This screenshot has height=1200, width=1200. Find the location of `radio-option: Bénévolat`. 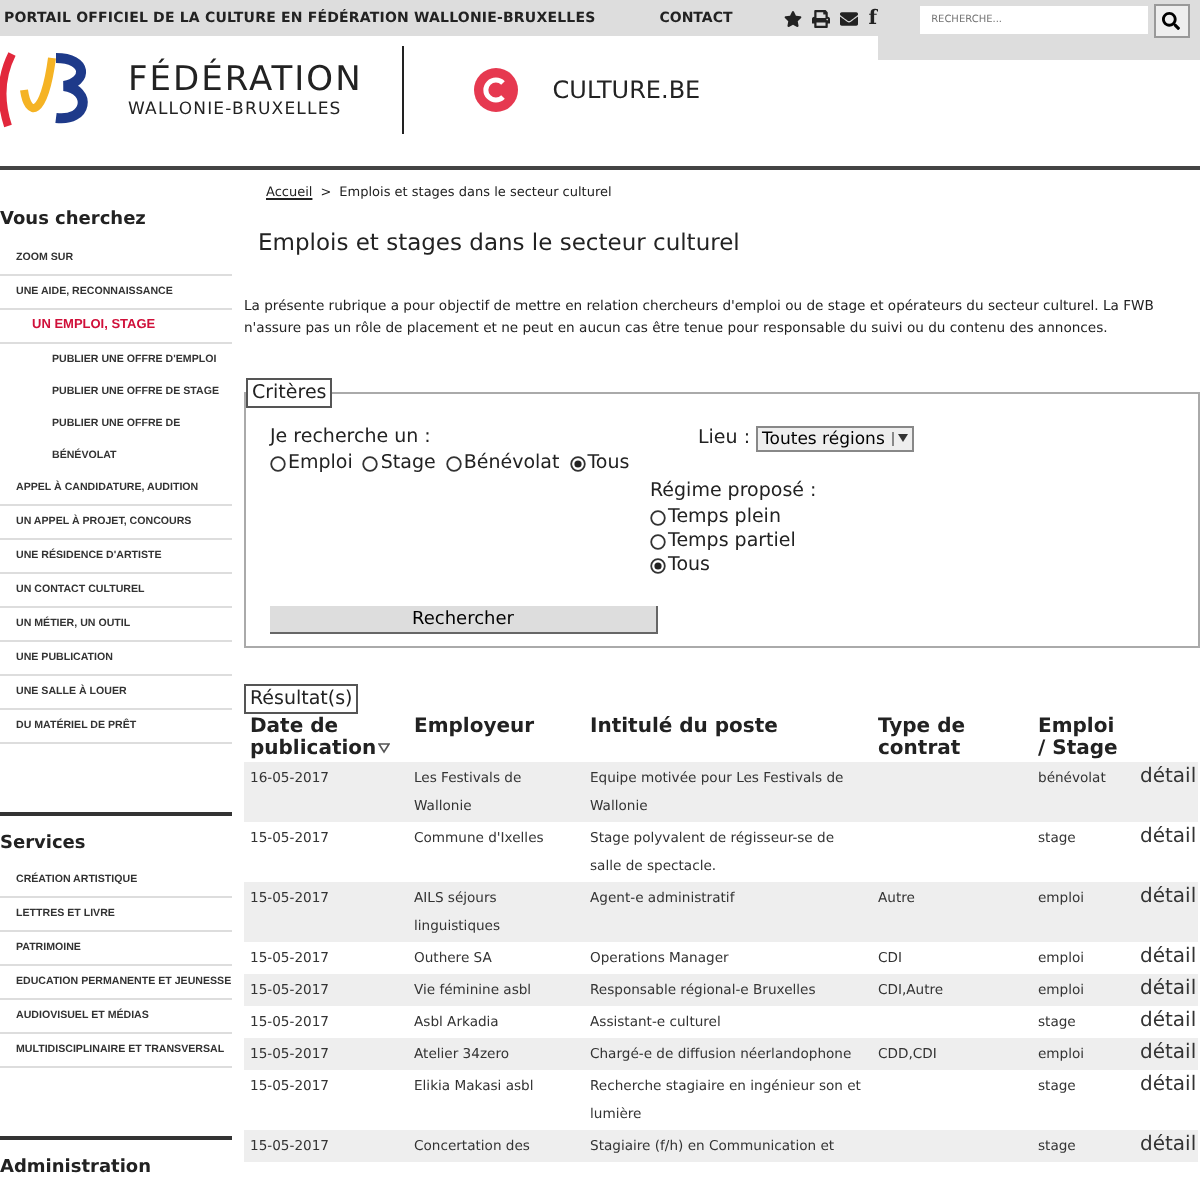

radio-option: Bénévolat is located at coordinates (502, 464).